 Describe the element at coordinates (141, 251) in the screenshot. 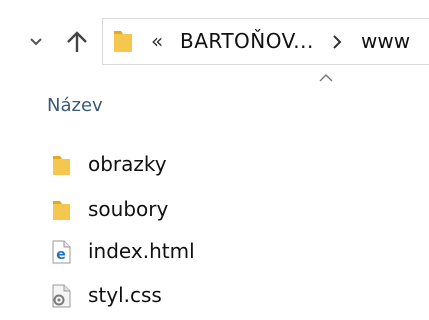

I see `file-name: index.html` at that location.